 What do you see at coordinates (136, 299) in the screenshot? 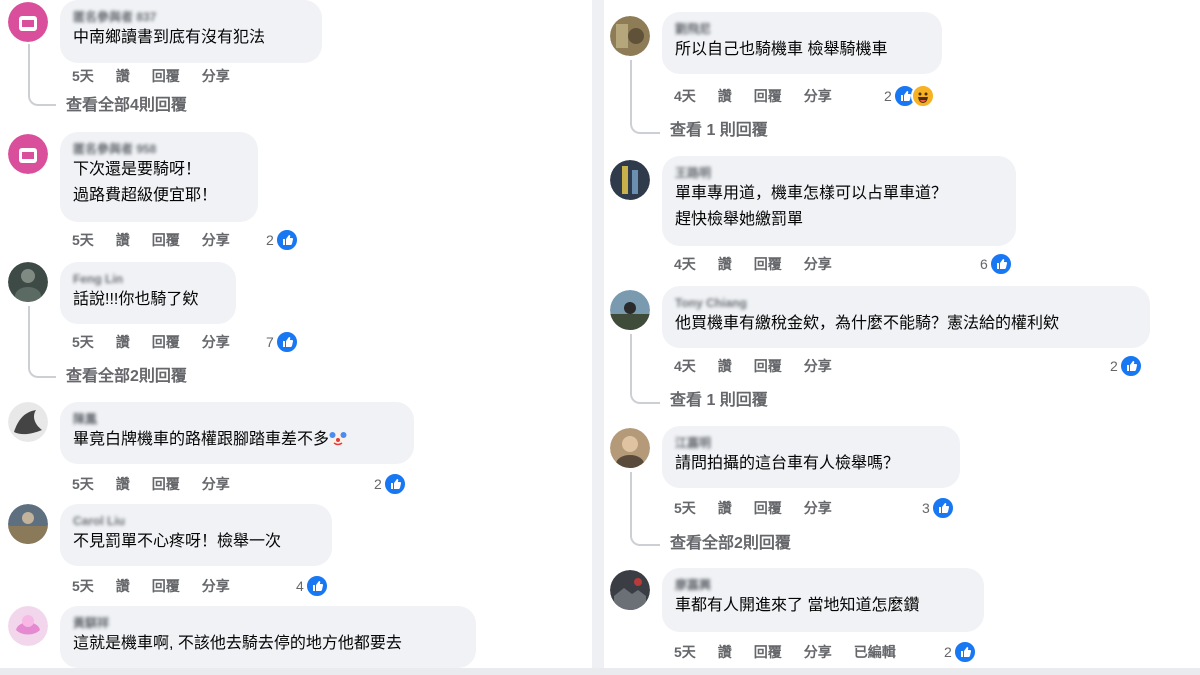
I see `comment-text: 話說!!!你也騎了欸` at bounding box center [136, 299].